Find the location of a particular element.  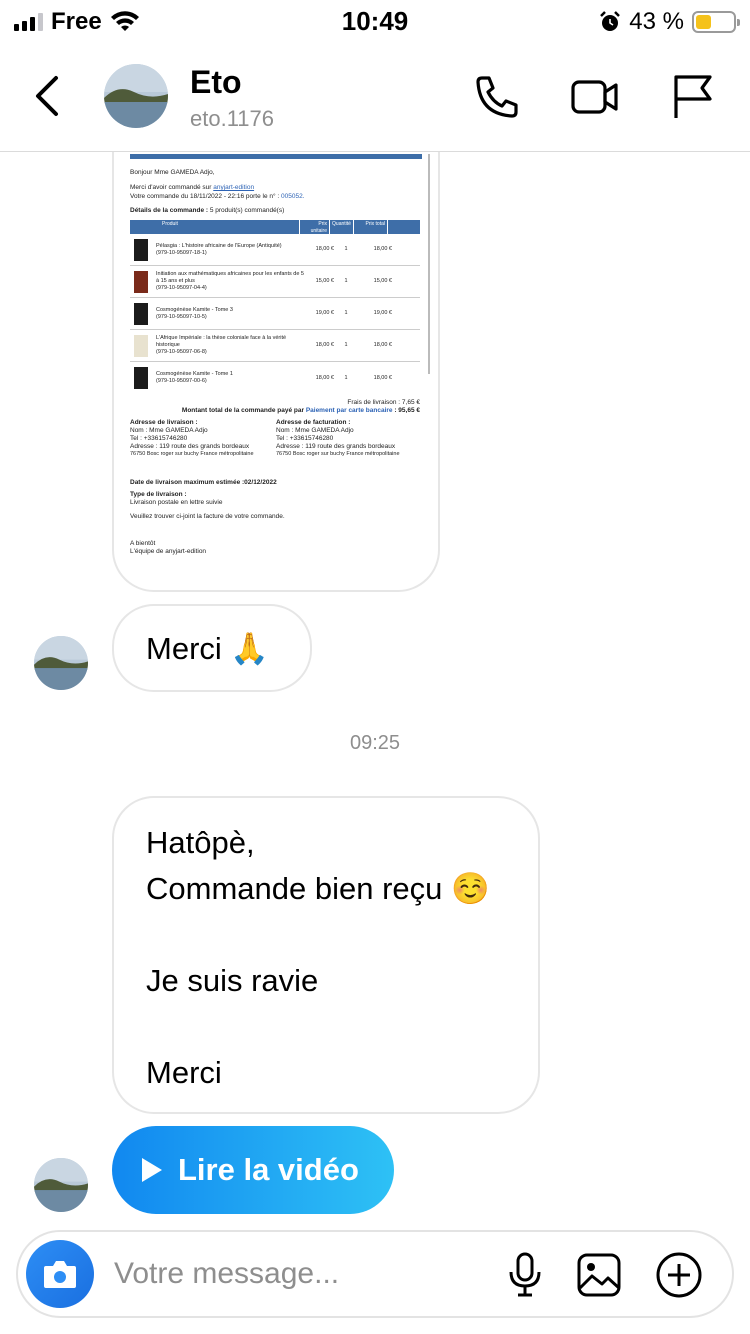

phone-icon is located at coordinates (497, 97).